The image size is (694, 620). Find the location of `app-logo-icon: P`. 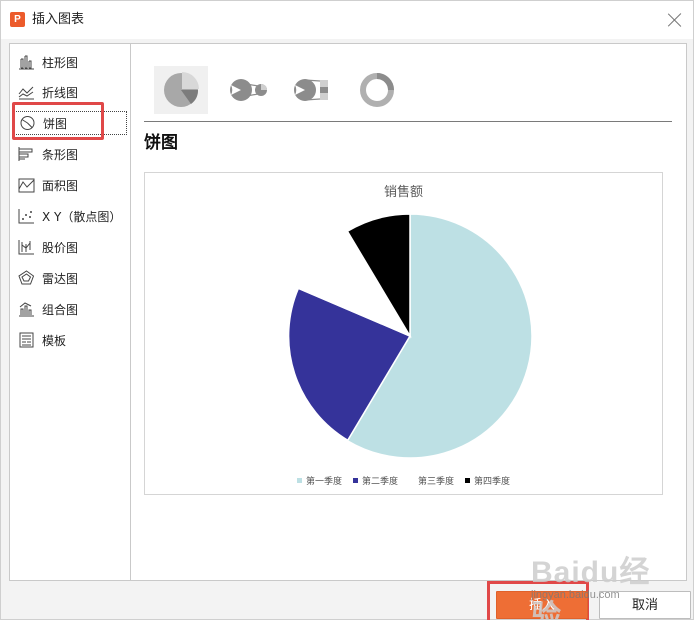

app-logo-icon: P is located at coordinates (17, 19).